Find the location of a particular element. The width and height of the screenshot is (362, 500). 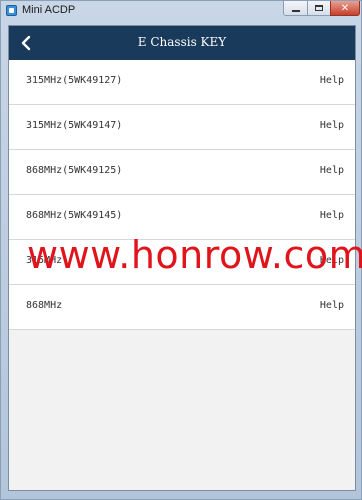

list-item-label: 315MHz is located at coordinates (44, 260).